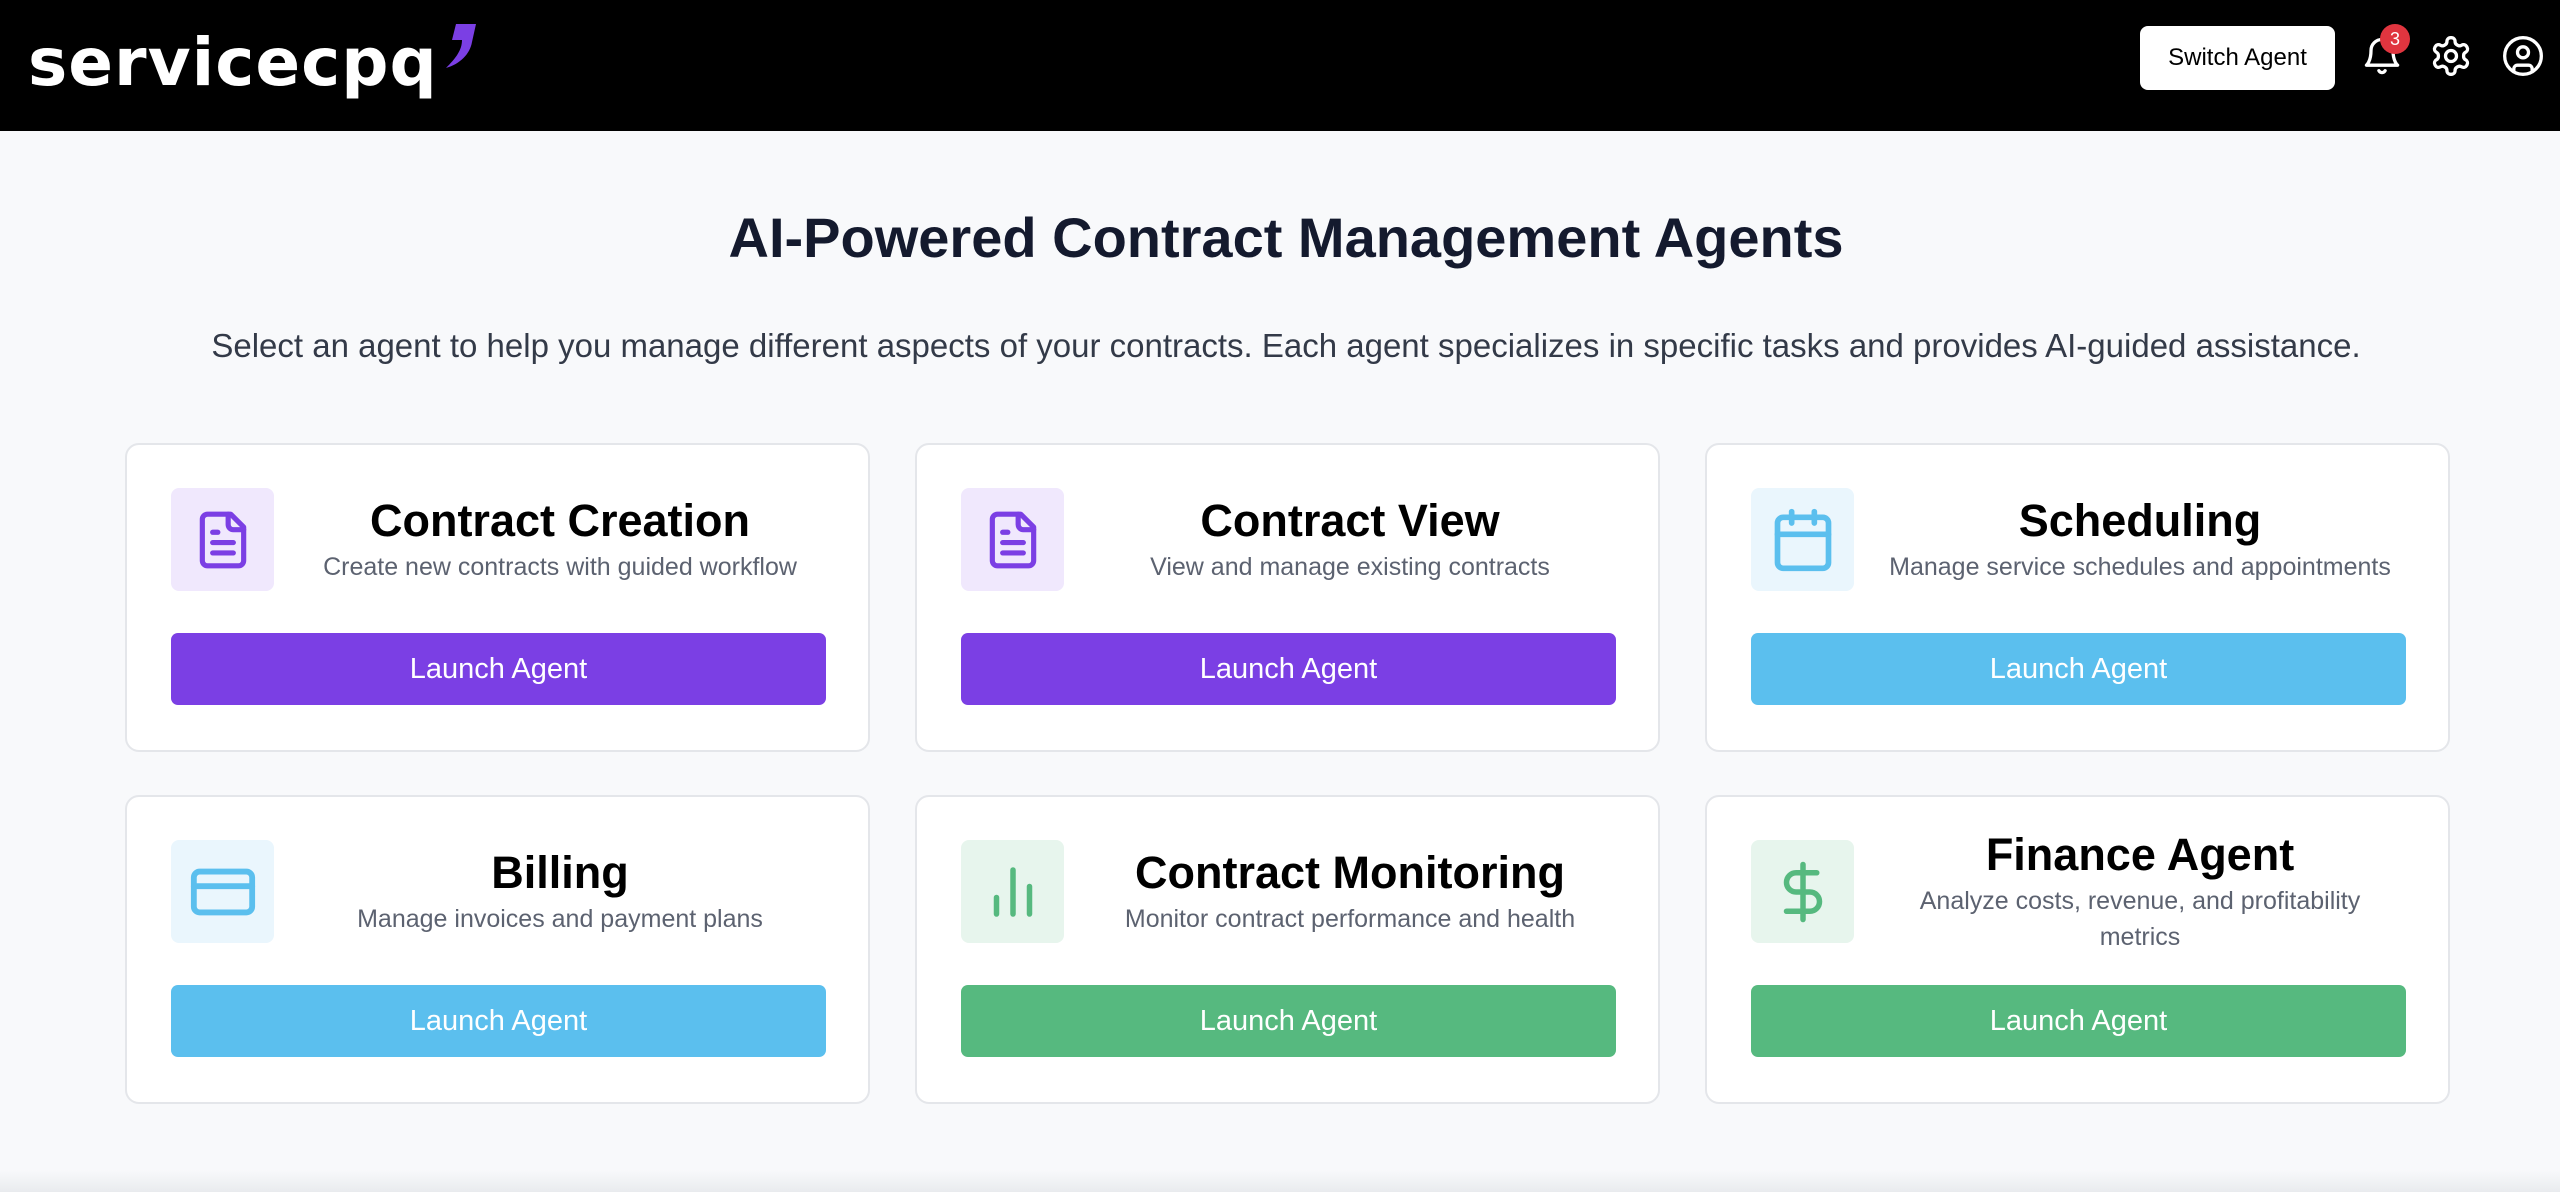 The height and width of the screenshot is (1192, 2560). What do you see at coordinates (233, 62) in the screenshot?
I see `logo-text: servicecpq` at bounding box center [233, 62].